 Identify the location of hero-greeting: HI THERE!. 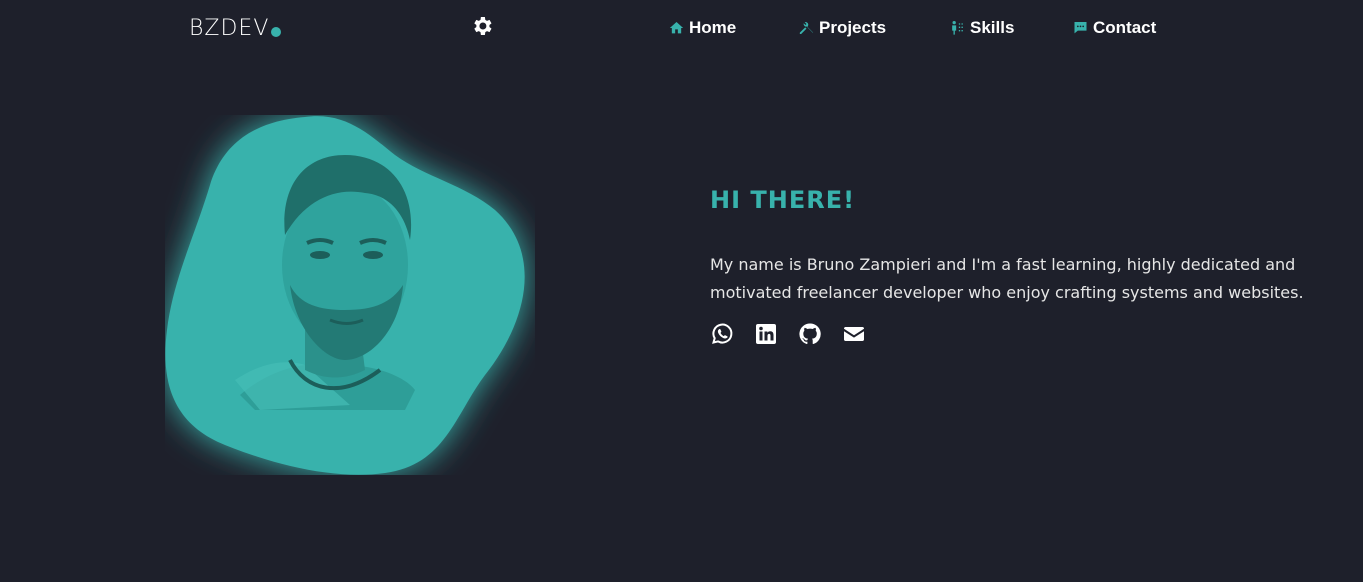
(783, 200).